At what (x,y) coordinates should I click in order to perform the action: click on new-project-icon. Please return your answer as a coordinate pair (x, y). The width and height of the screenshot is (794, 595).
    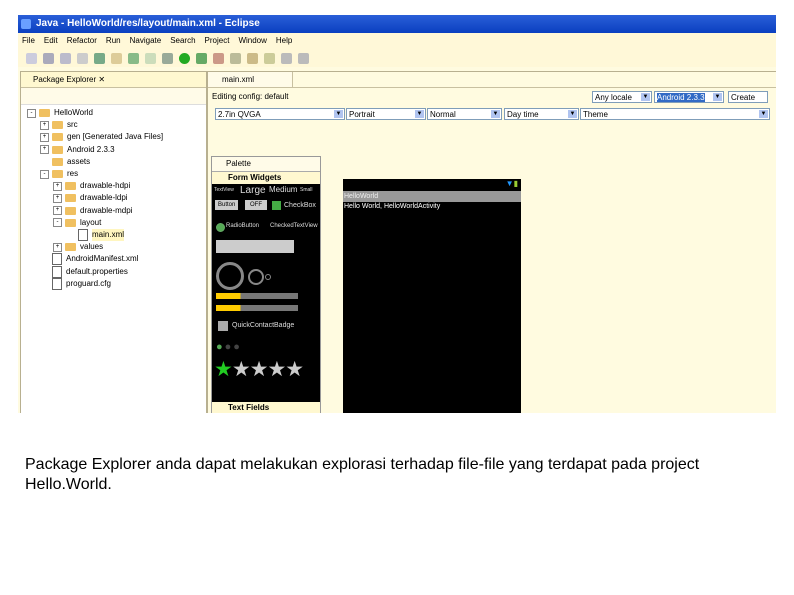
    Looking at the image, I should click on (116, 58).